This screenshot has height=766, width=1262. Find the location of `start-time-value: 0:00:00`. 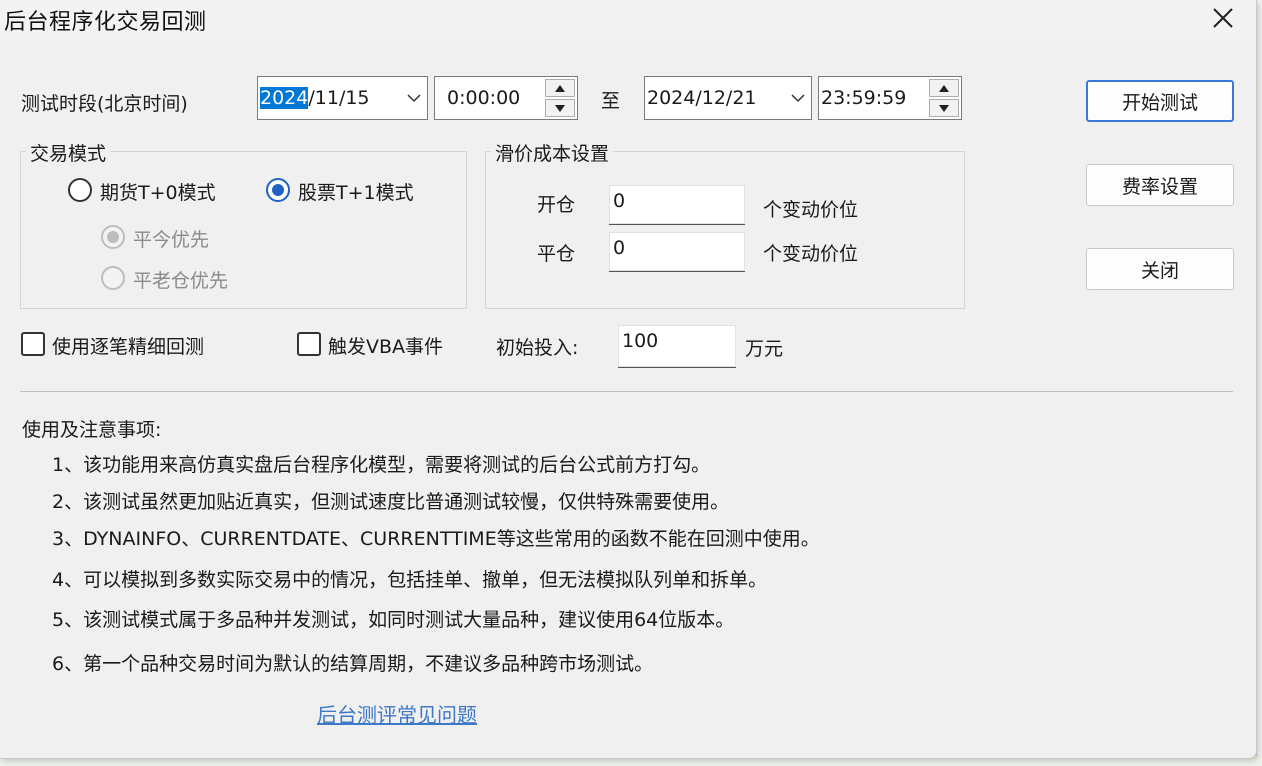

start-time-value: 0:00:00 is located at coordinates (484, 98).